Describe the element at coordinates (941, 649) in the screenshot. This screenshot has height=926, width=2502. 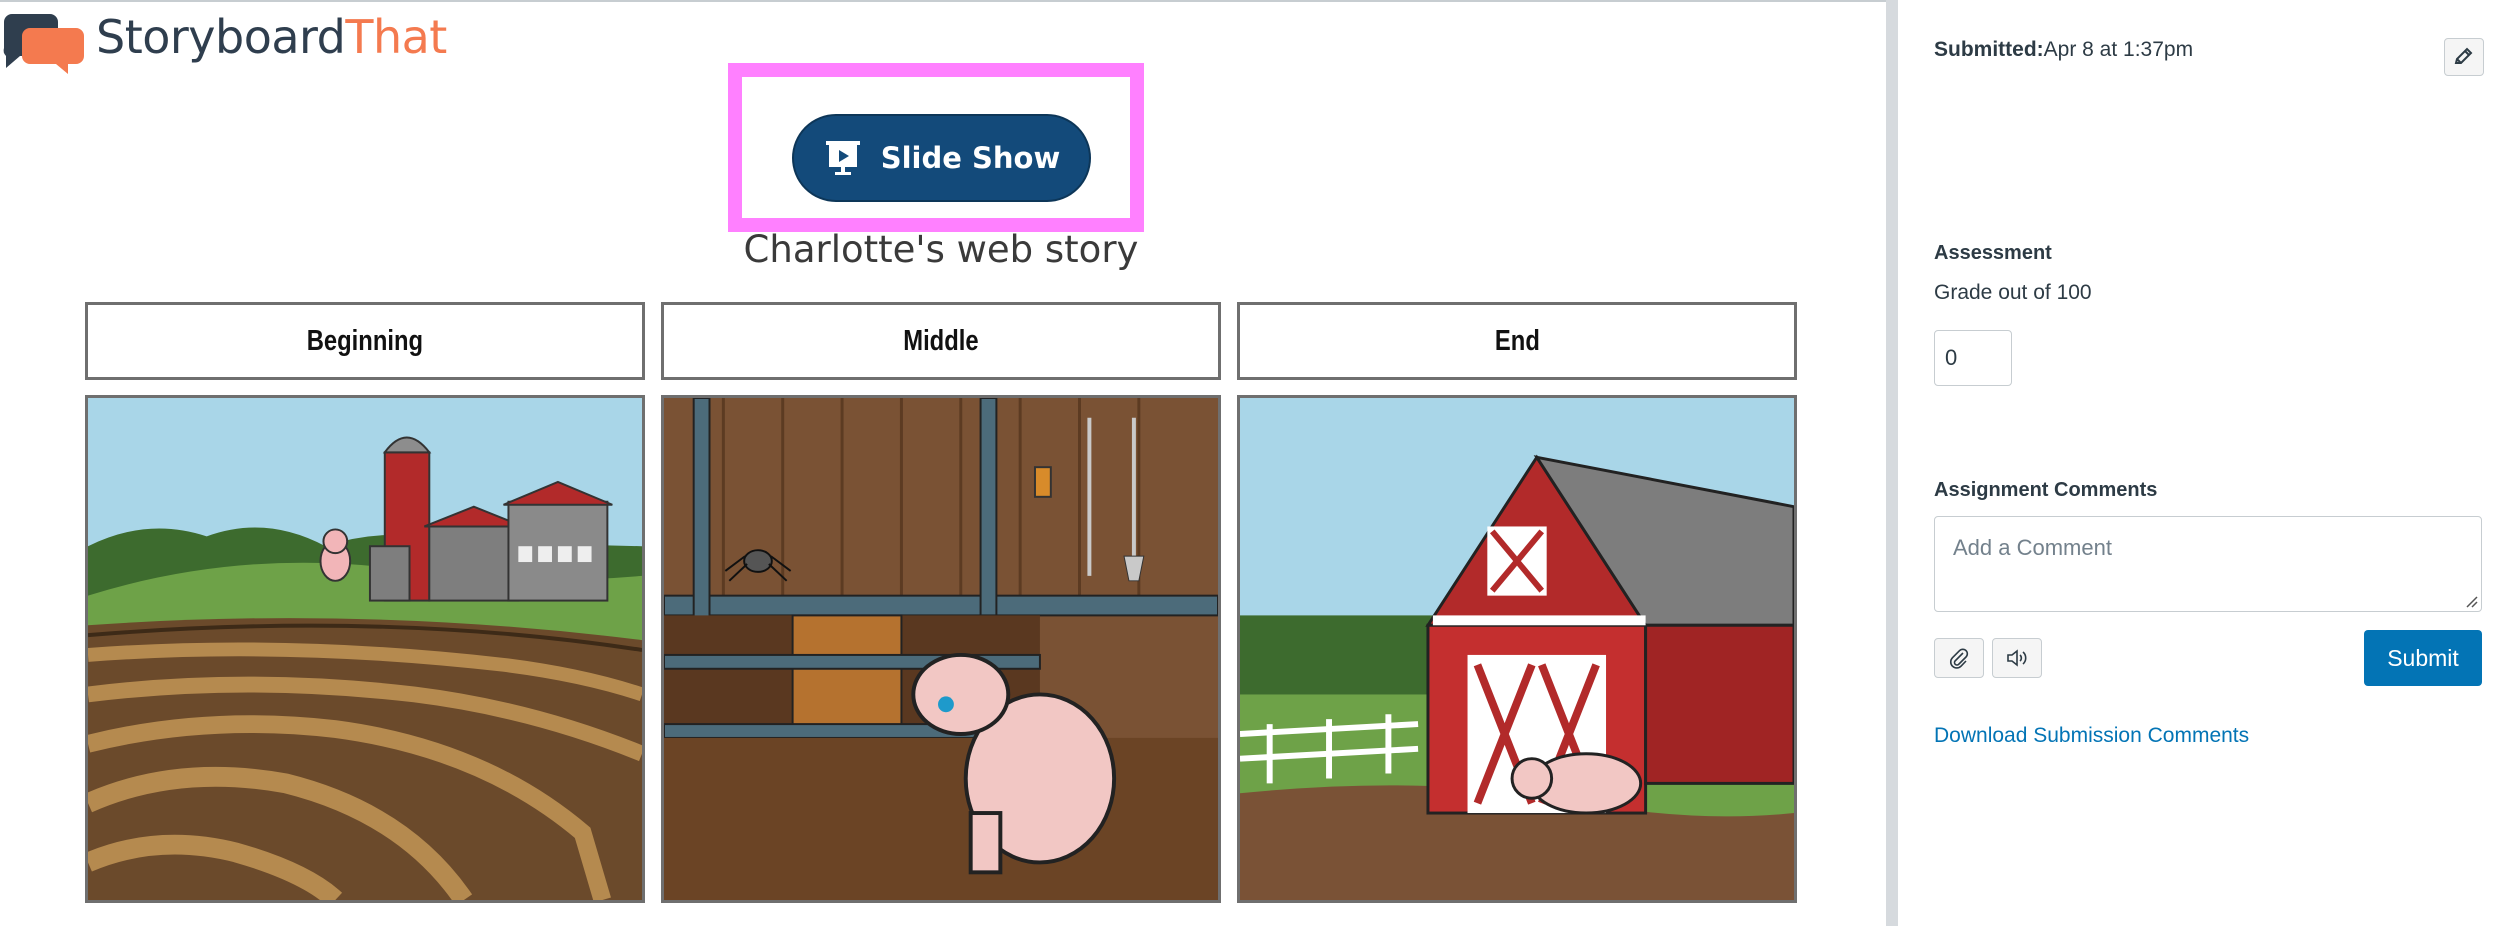
I see `scene-middle-image` at that location.